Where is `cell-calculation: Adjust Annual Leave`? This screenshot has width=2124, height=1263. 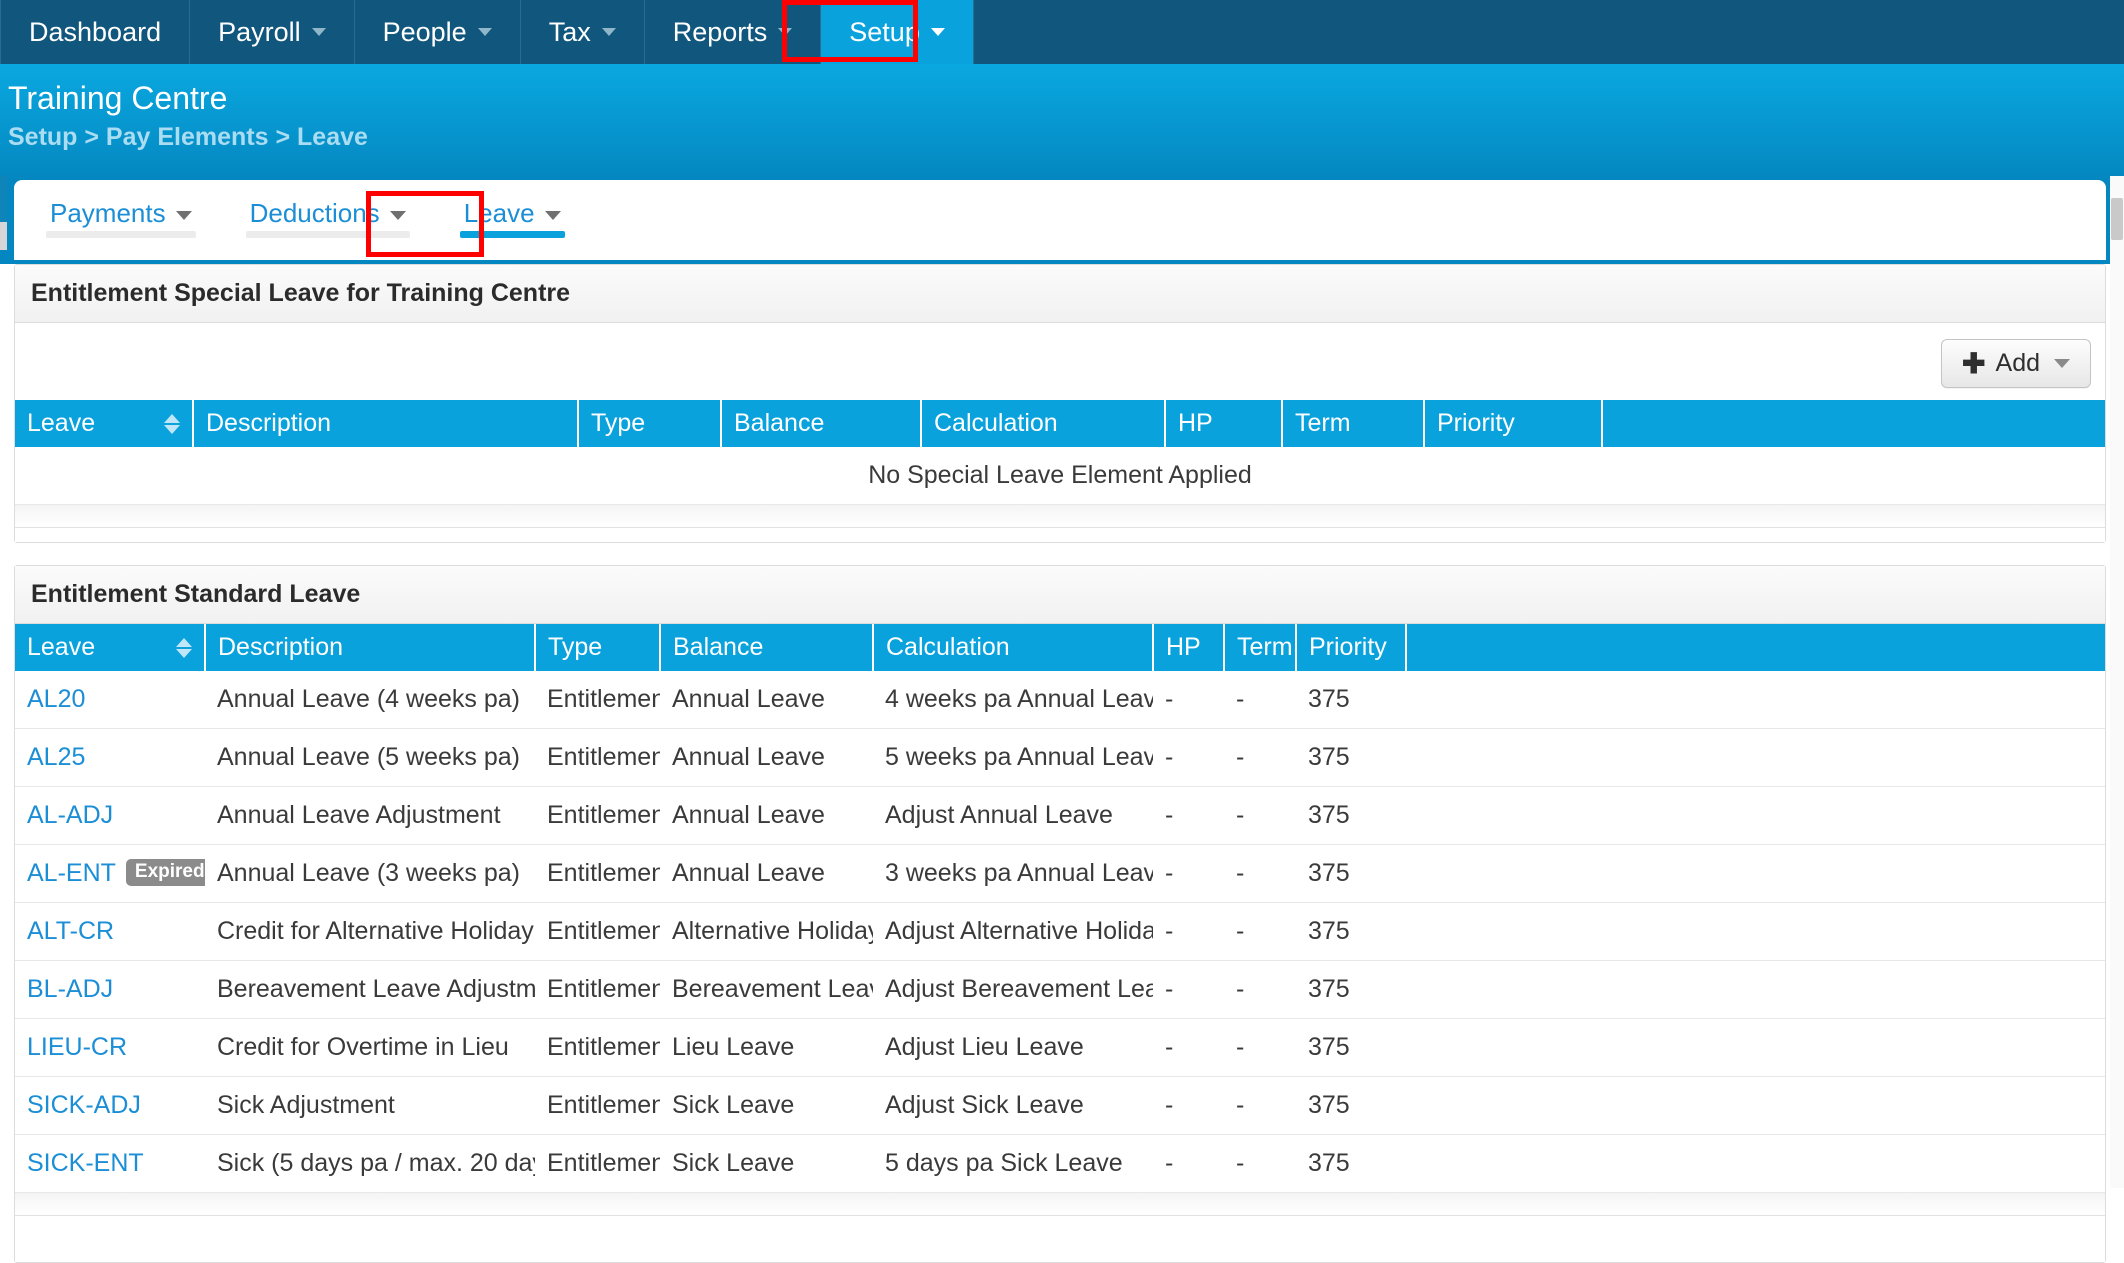
cell-calculation: Adjust Annual Leave is located at coordinates (1013, 815).